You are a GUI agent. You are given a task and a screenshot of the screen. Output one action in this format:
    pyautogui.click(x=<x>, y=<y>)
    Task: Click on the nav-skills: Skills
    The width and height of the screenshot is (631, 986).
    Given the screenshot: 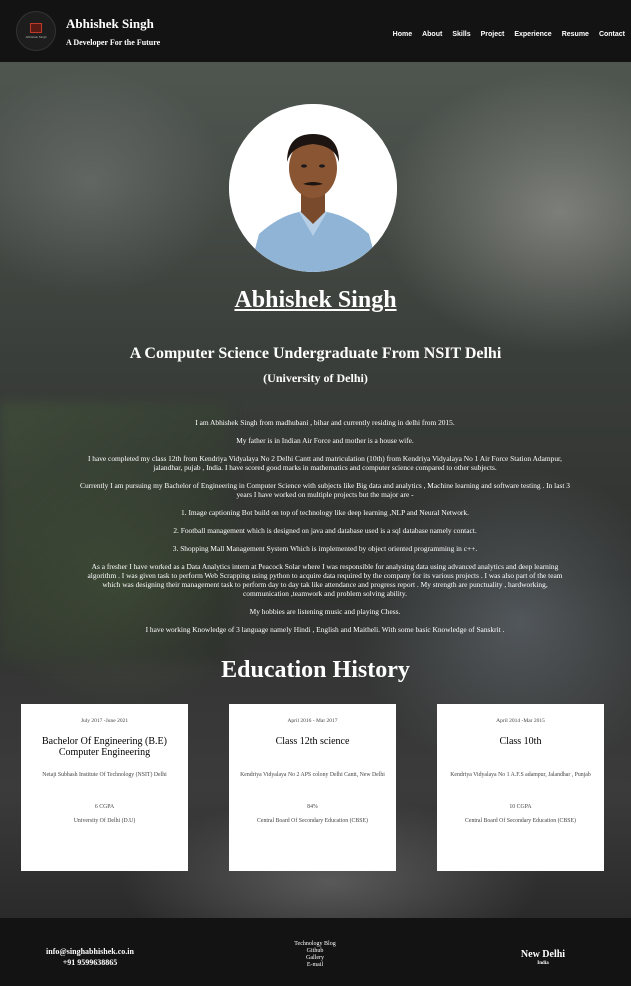 What is the action you would take?
    pyautogui.click(x=461, y=34)
    